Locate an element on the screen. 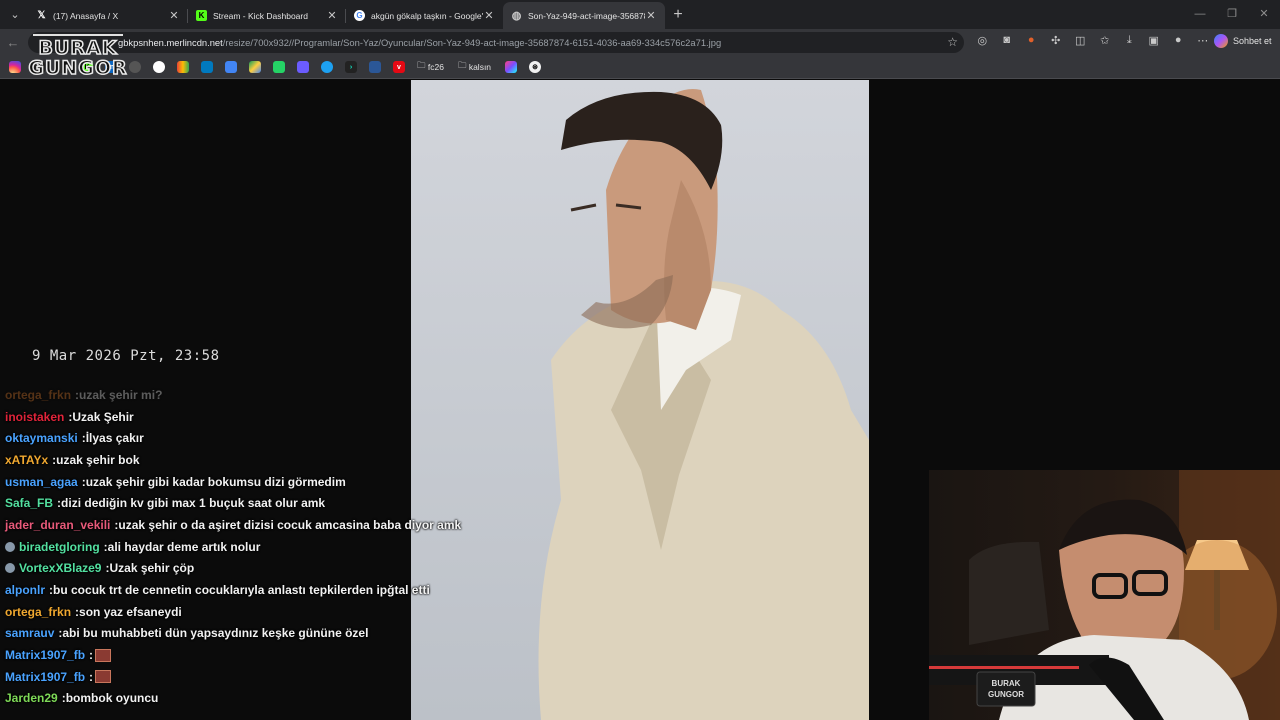  chat-text: uzak şehir mi? is located at coordinates (121, 394).